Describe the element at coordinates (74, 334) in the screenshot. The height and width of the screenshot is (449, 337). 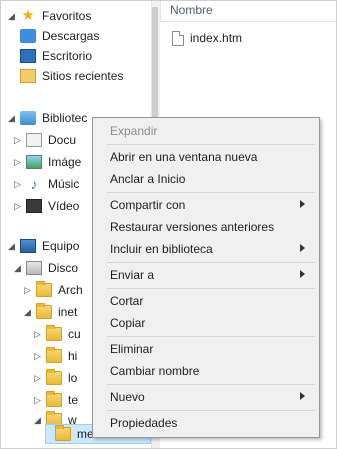
I see `tree-item-label: cu` at that location.